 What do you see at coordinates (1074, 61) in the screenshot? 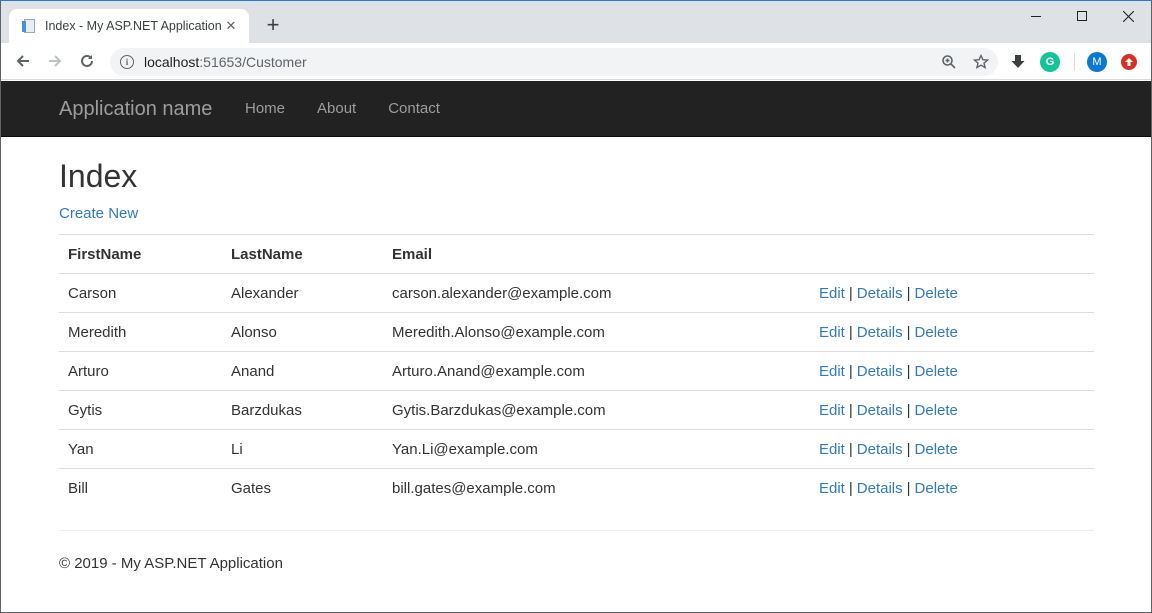
I see `toolbar-divider` at bounding box center [1074, 61].